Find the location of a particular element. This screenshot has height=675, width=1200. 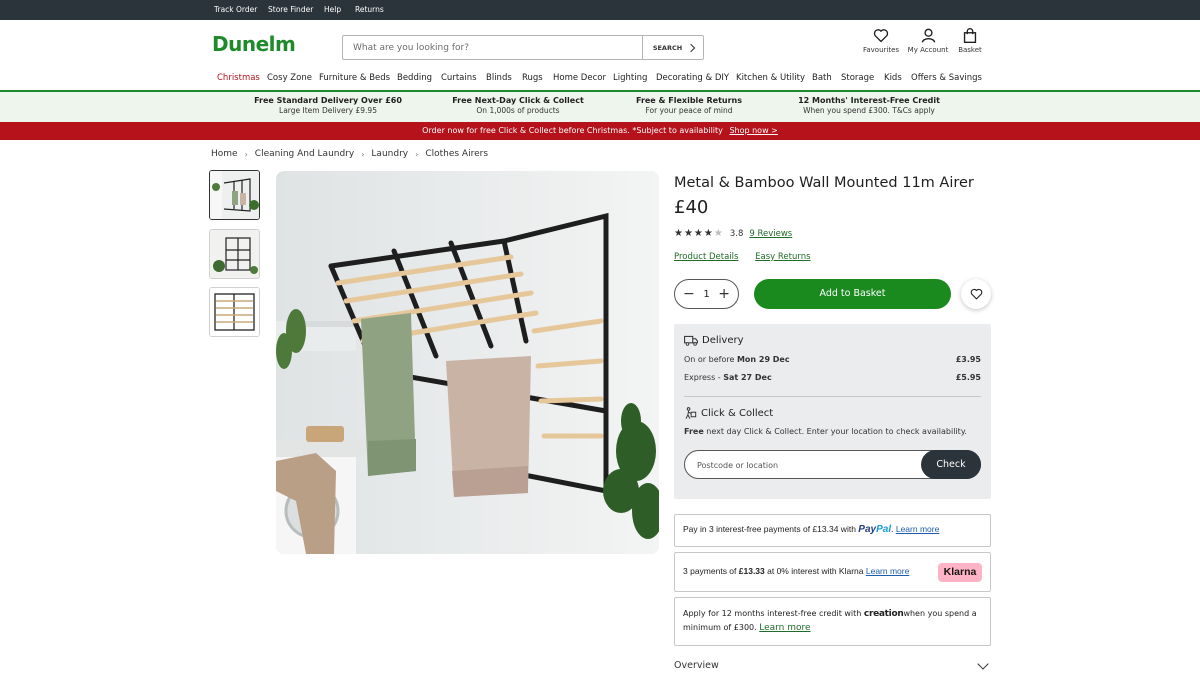

quantity-value: 1 is located at coordinates (706, 294).